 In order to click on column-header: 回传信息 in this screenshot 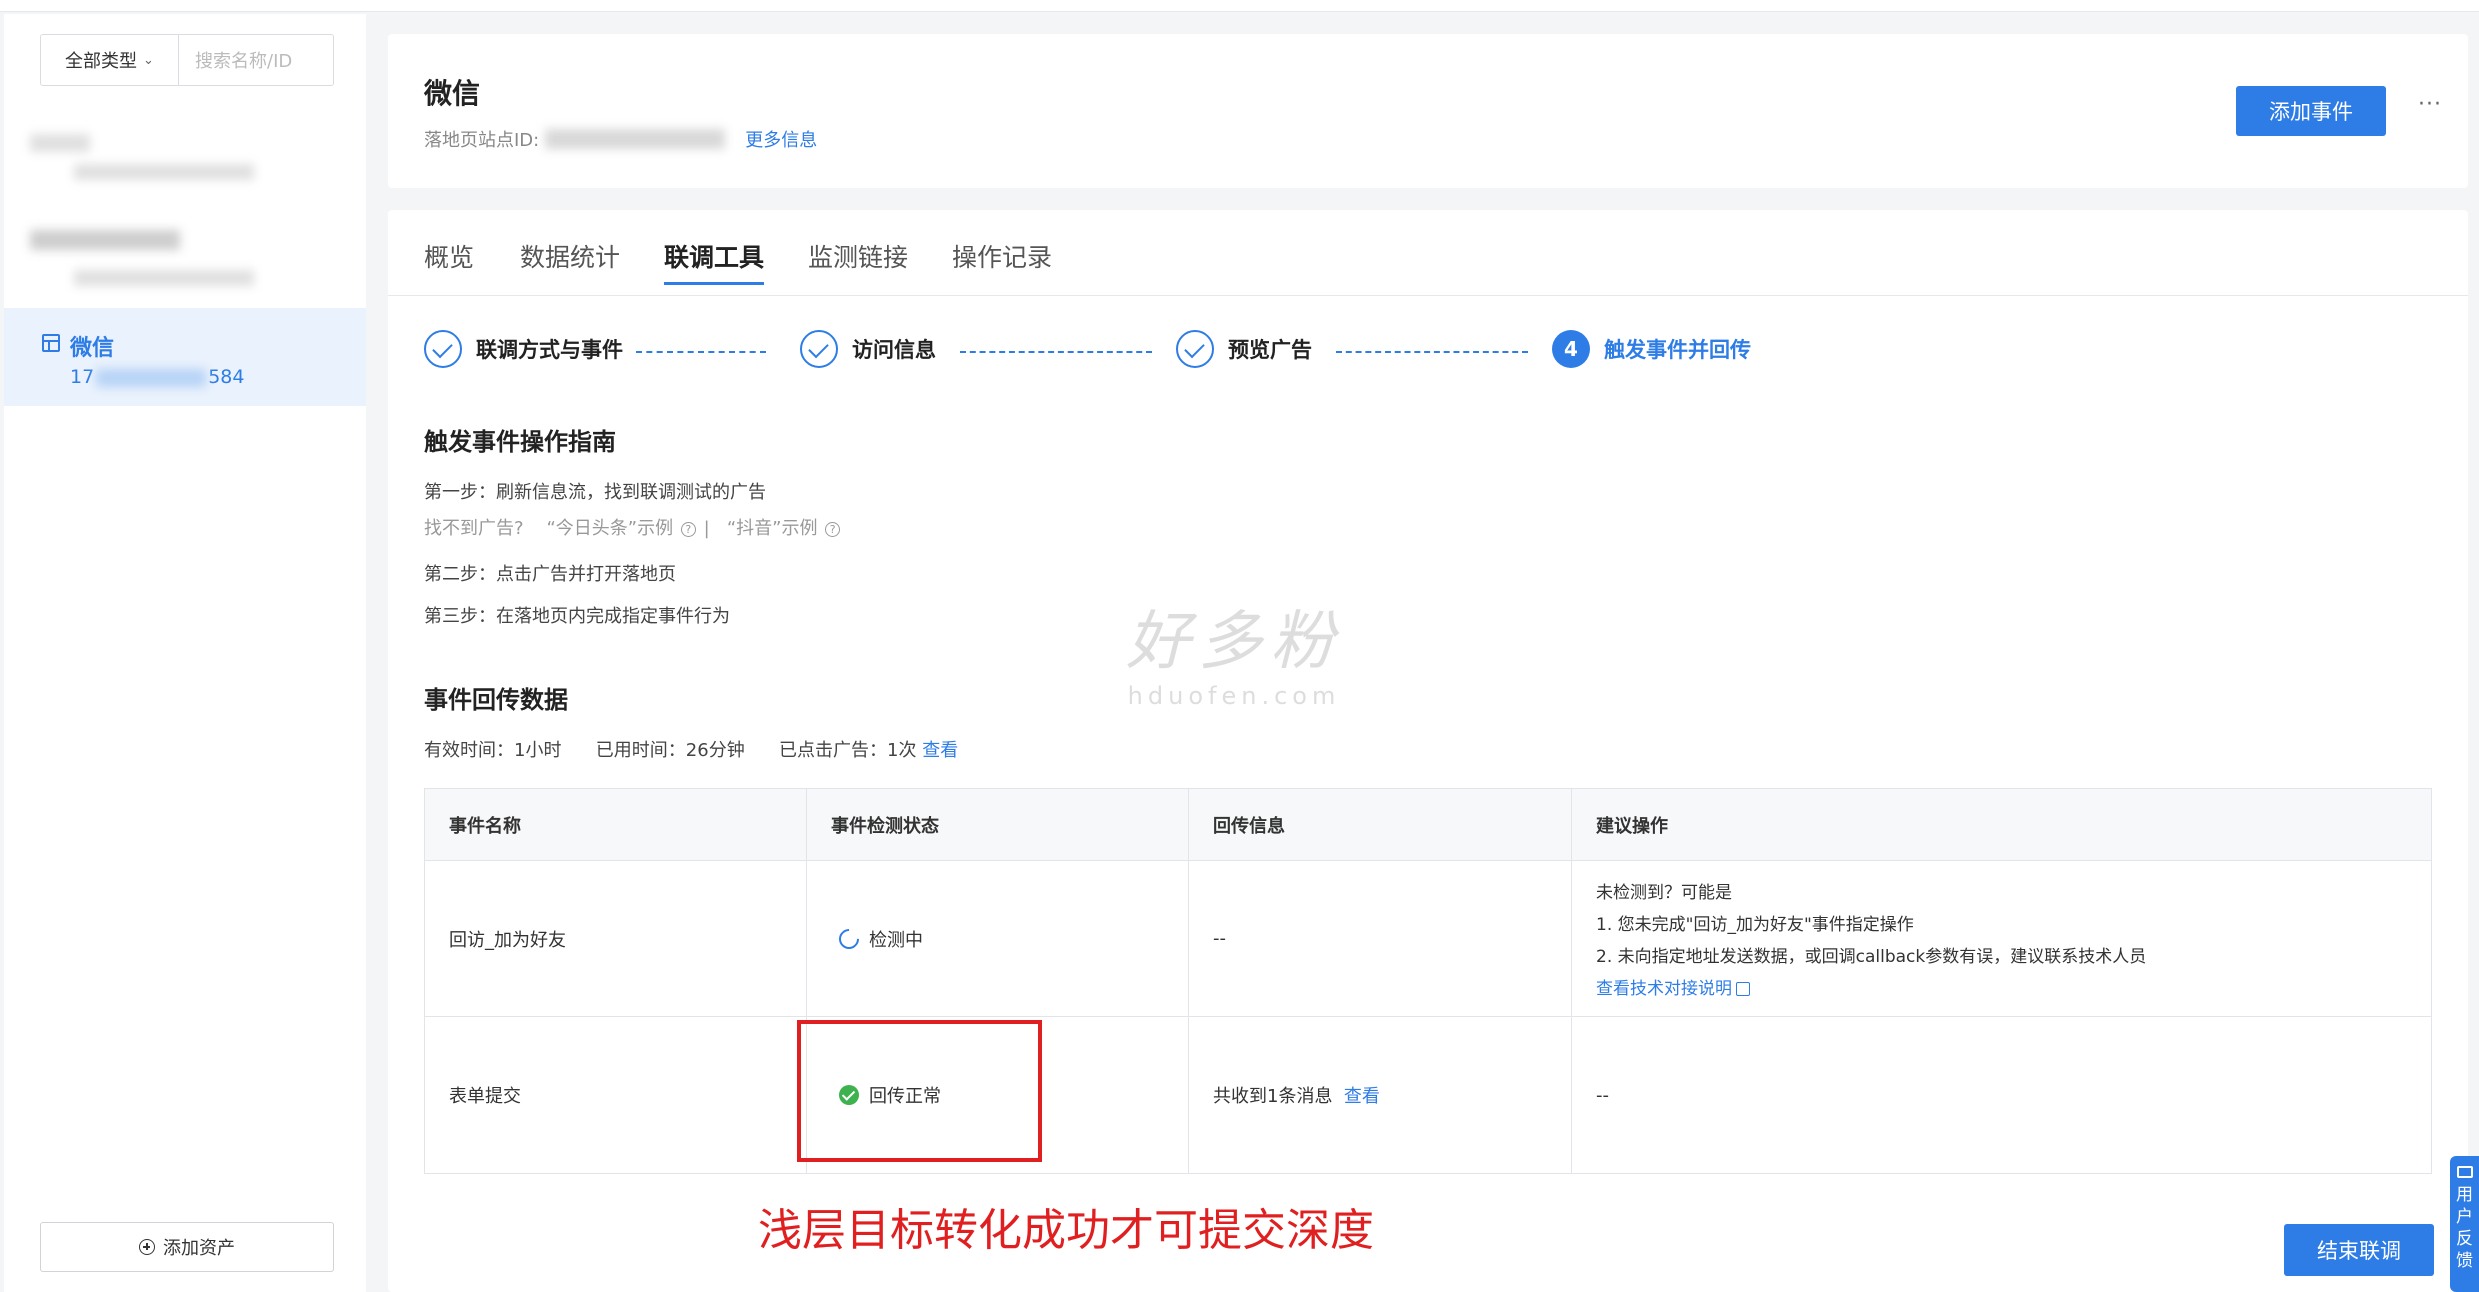, I will do `click(1380, 824)`.